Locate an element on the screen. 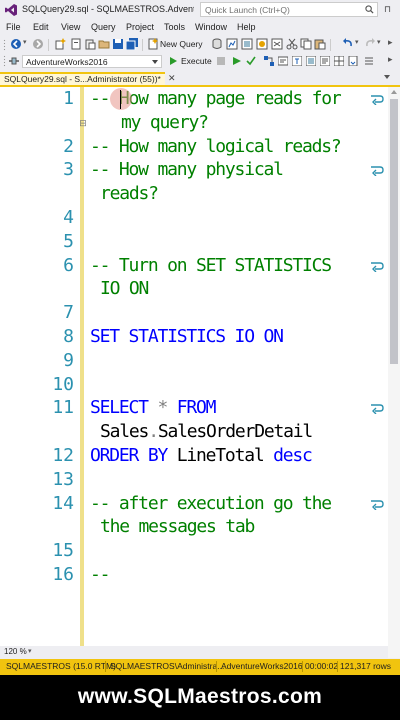  redo-icon is located at coordinates (370, 44).